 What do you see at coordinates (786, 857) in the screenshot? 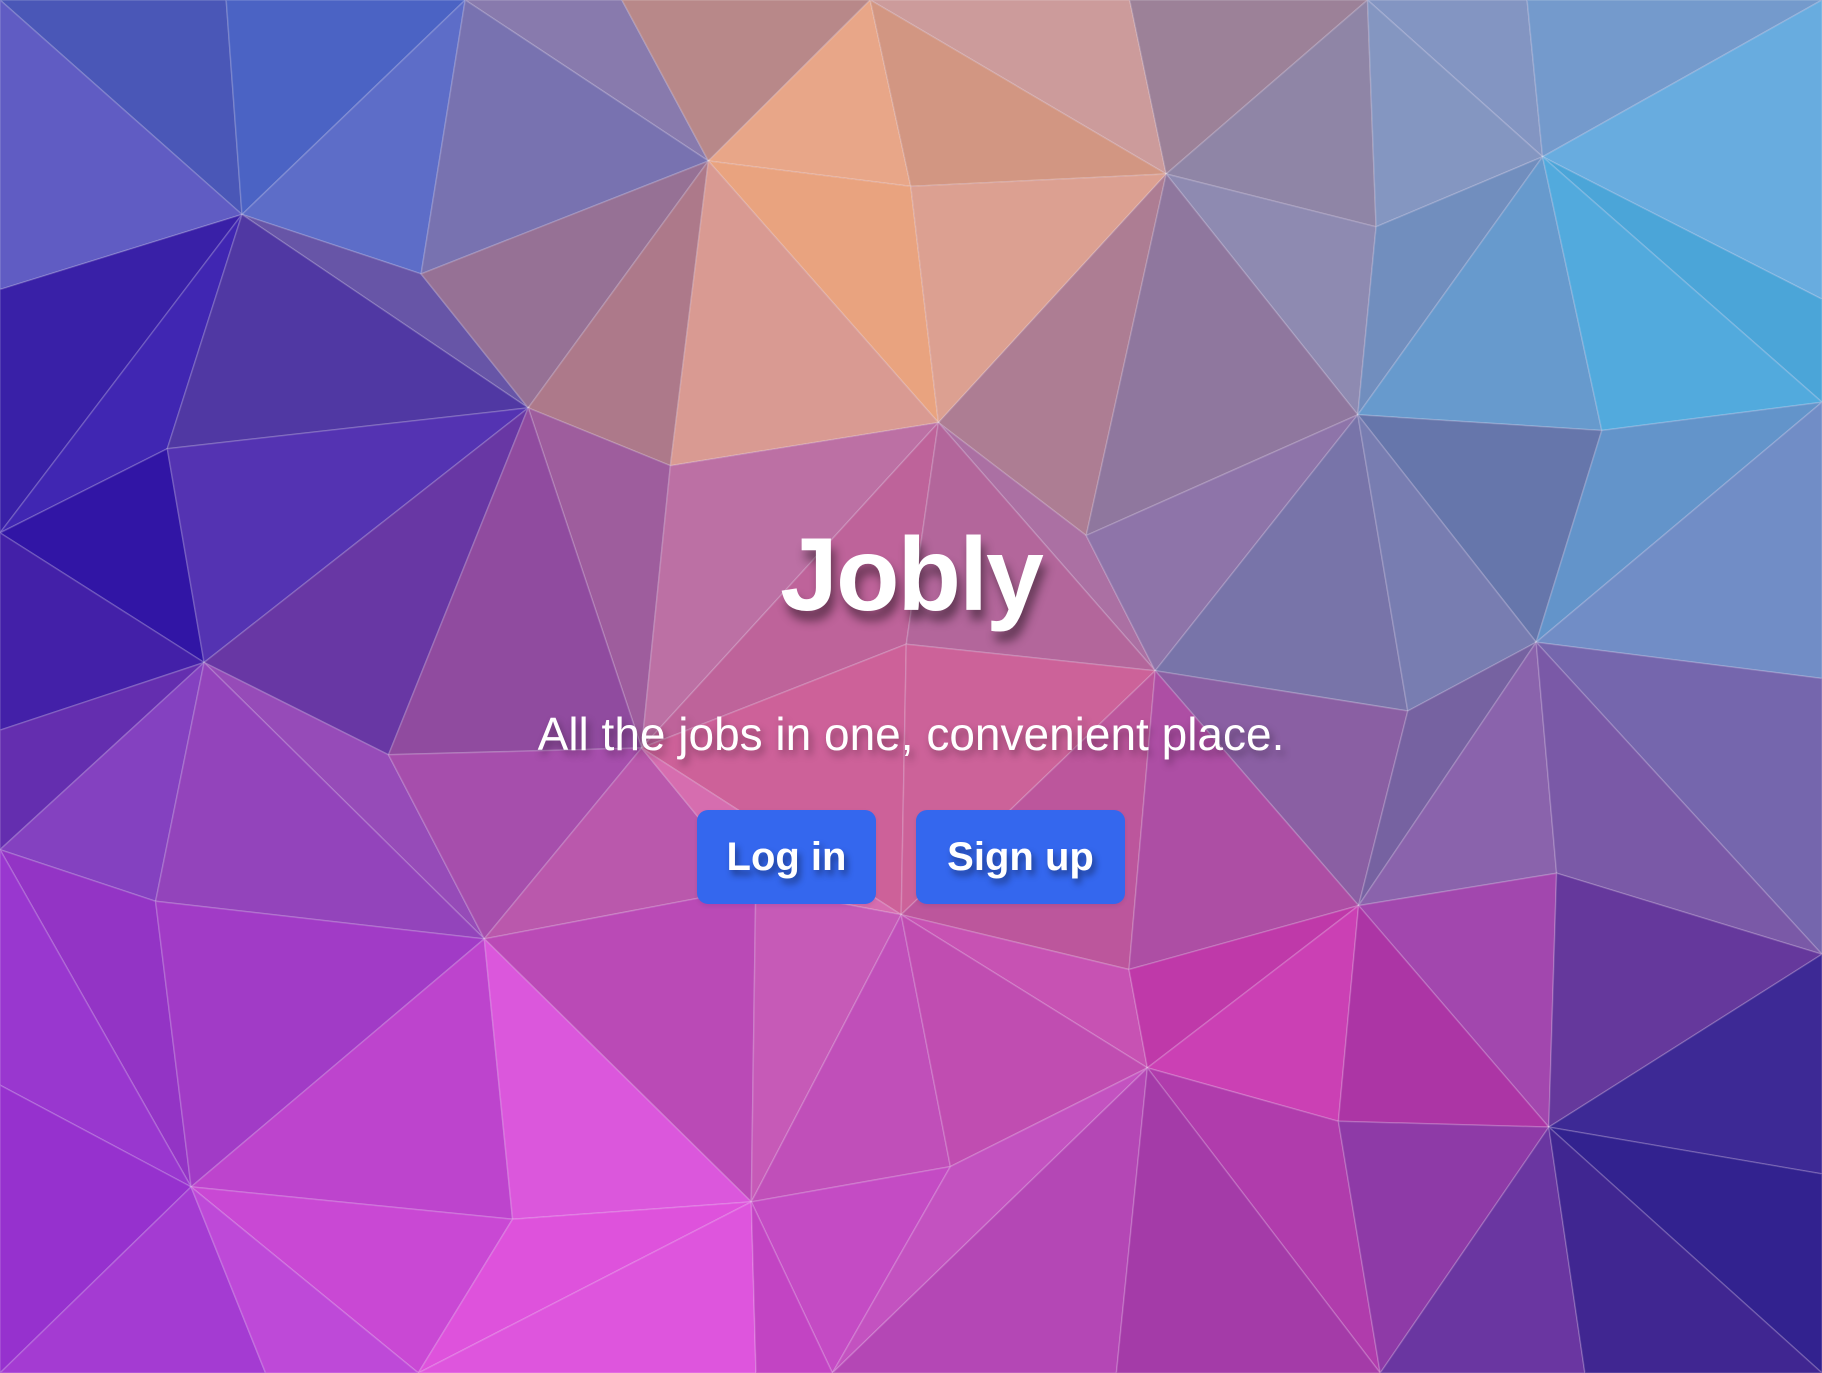
I see `login-button: Log in` at bounding box center [786, 857].